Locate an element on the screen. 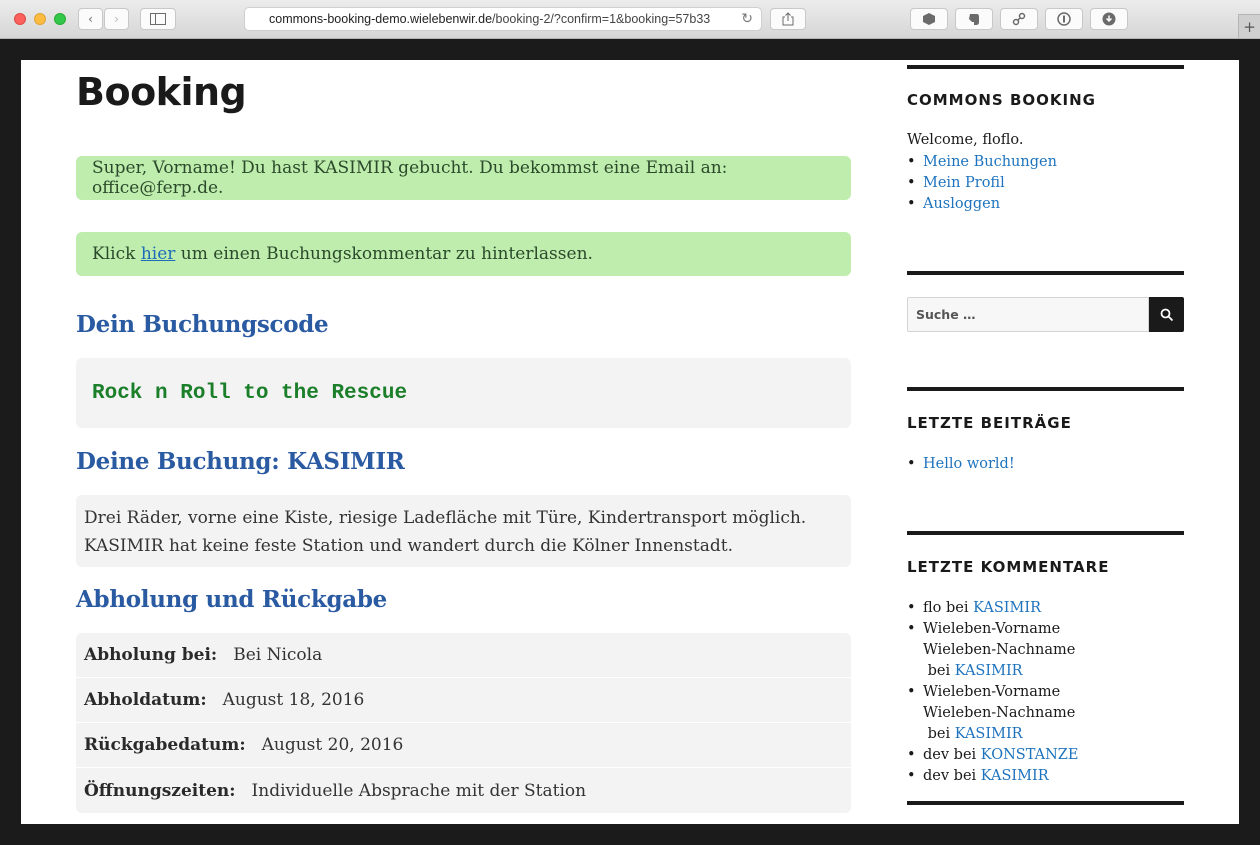  detail-label: Öffnungszeiten: is located at coordinates (160, 790).